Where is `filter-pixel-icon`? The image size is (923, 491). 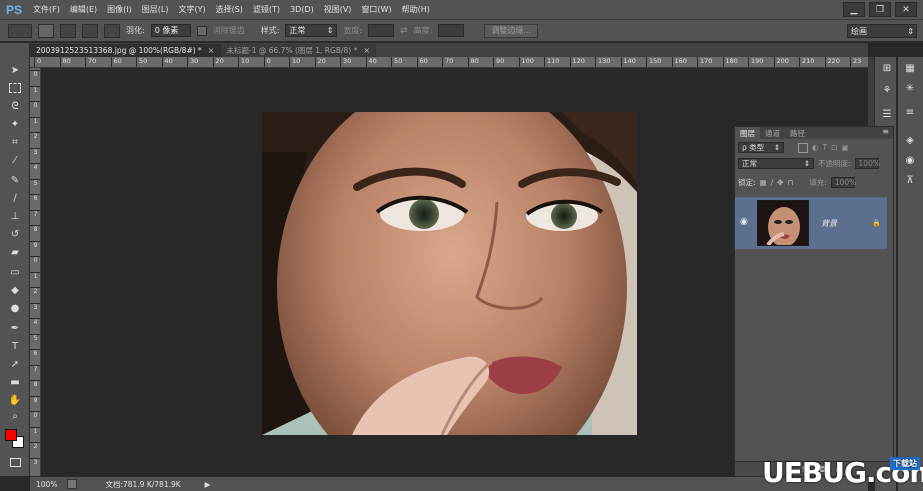
filter-pixel-icon is located at coordinates (803, 147).